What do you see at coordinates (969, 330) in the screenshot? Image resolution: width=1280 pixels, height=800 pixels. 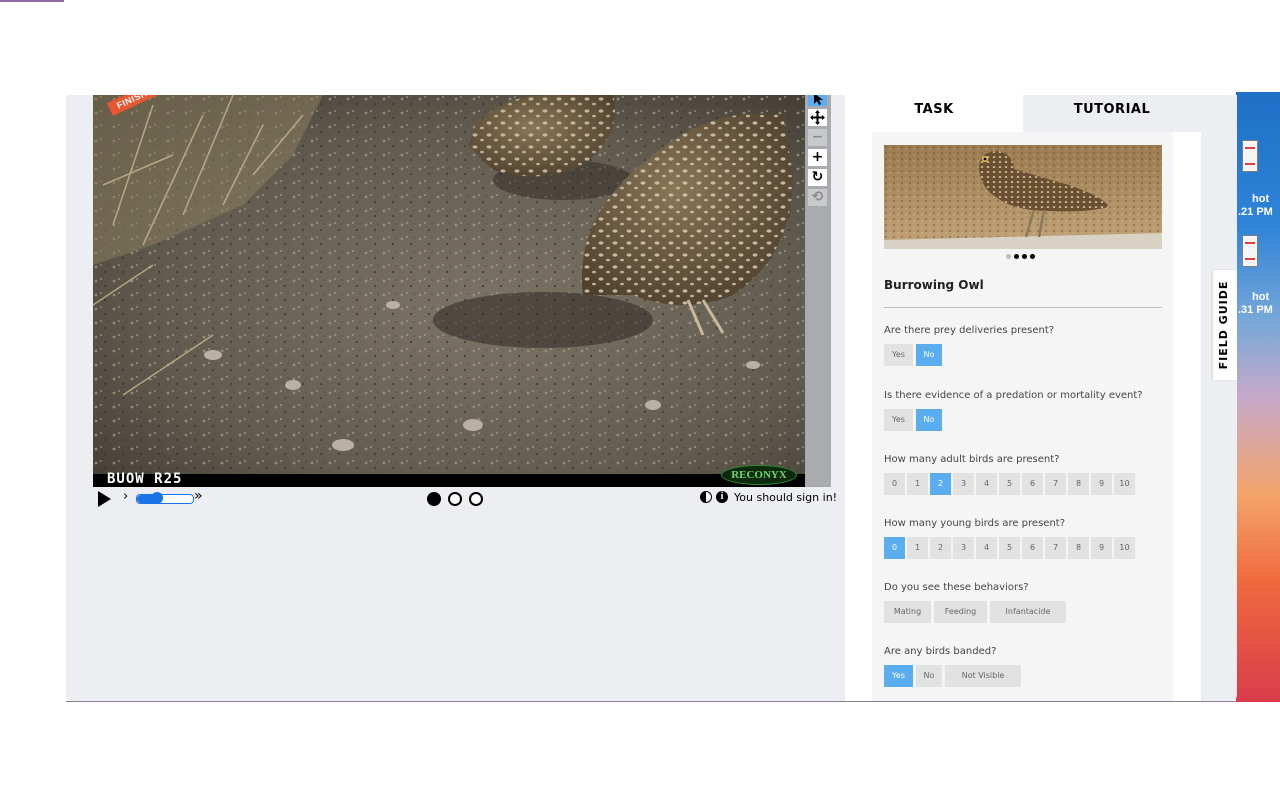 I see `question-text: Are there prey deliveries present?` at bounding box center [969, 330].